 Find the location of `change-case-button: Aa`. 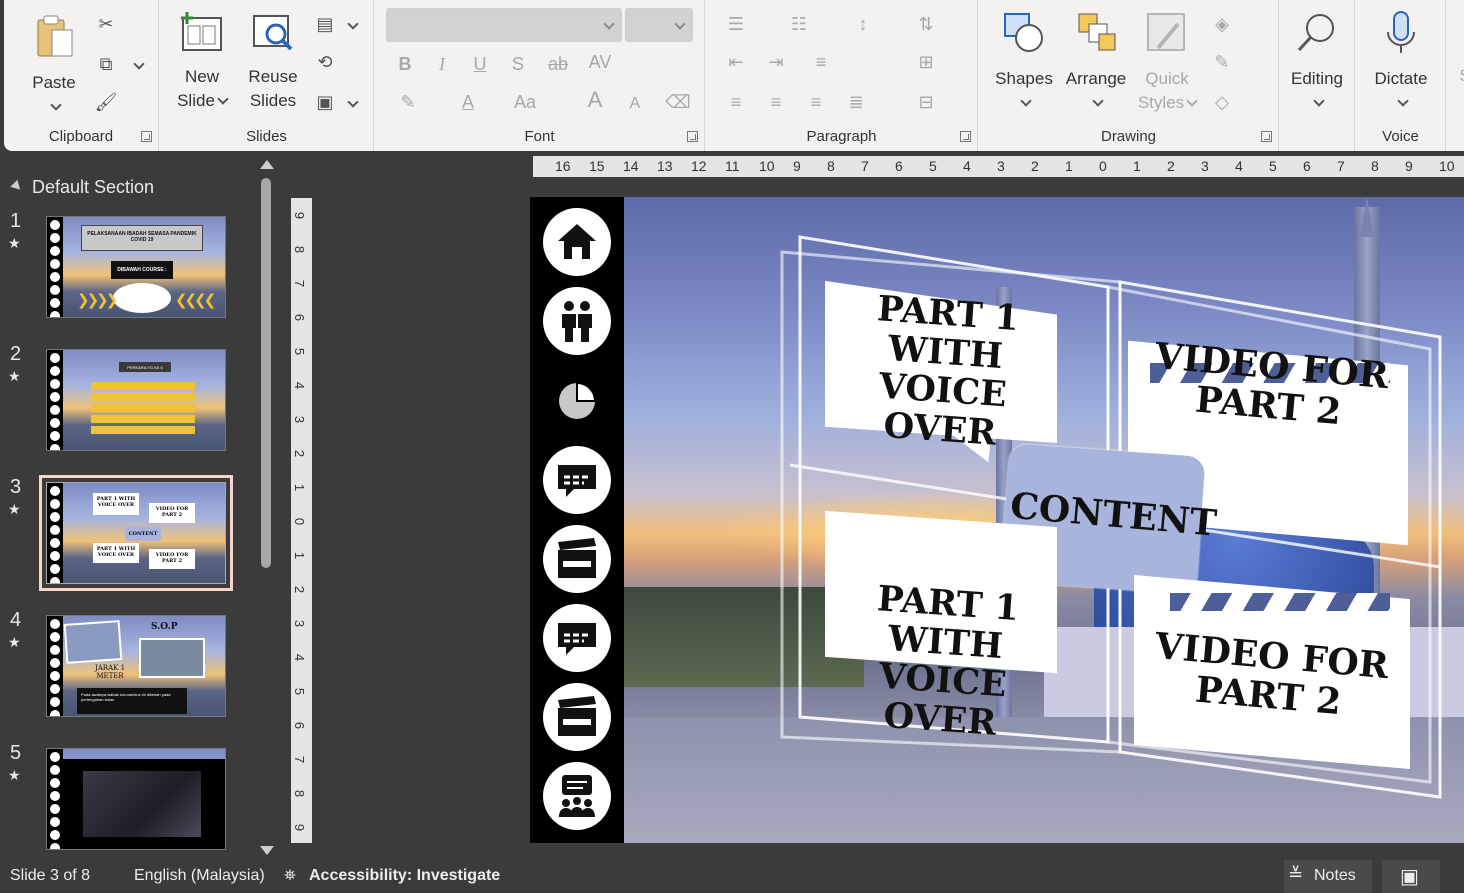

change-case-button: Aa is located at coordinates (525, 102).